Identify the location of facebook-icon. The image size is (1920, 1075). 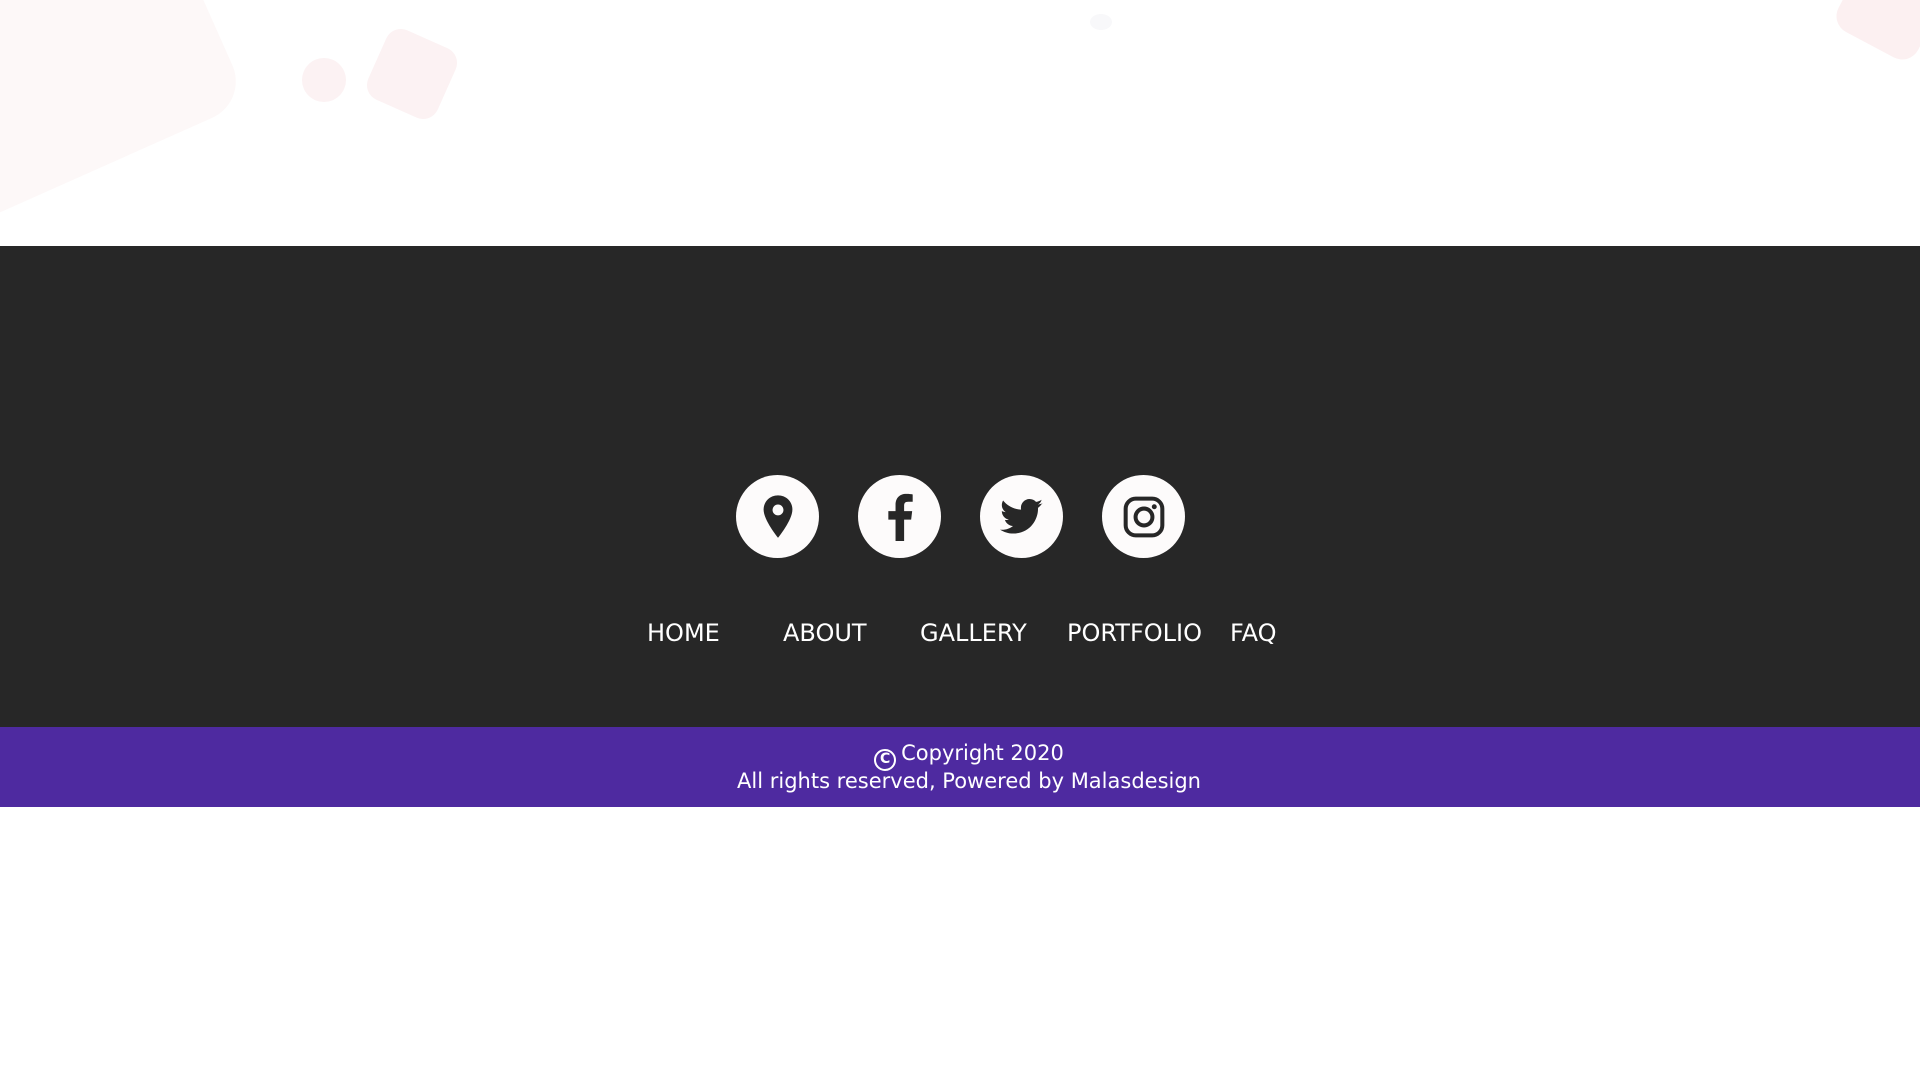
(900, 517).